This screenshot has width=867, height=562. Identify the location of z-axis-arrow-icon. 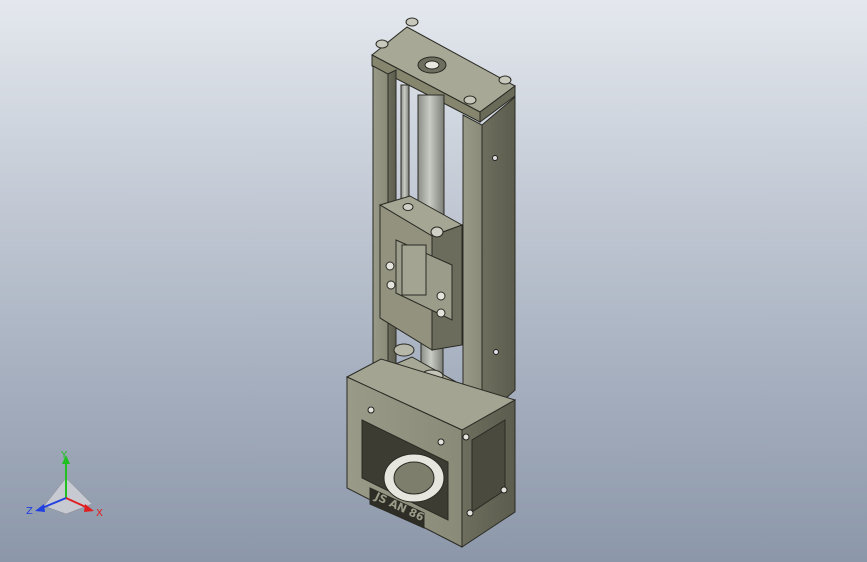
(40, 508).